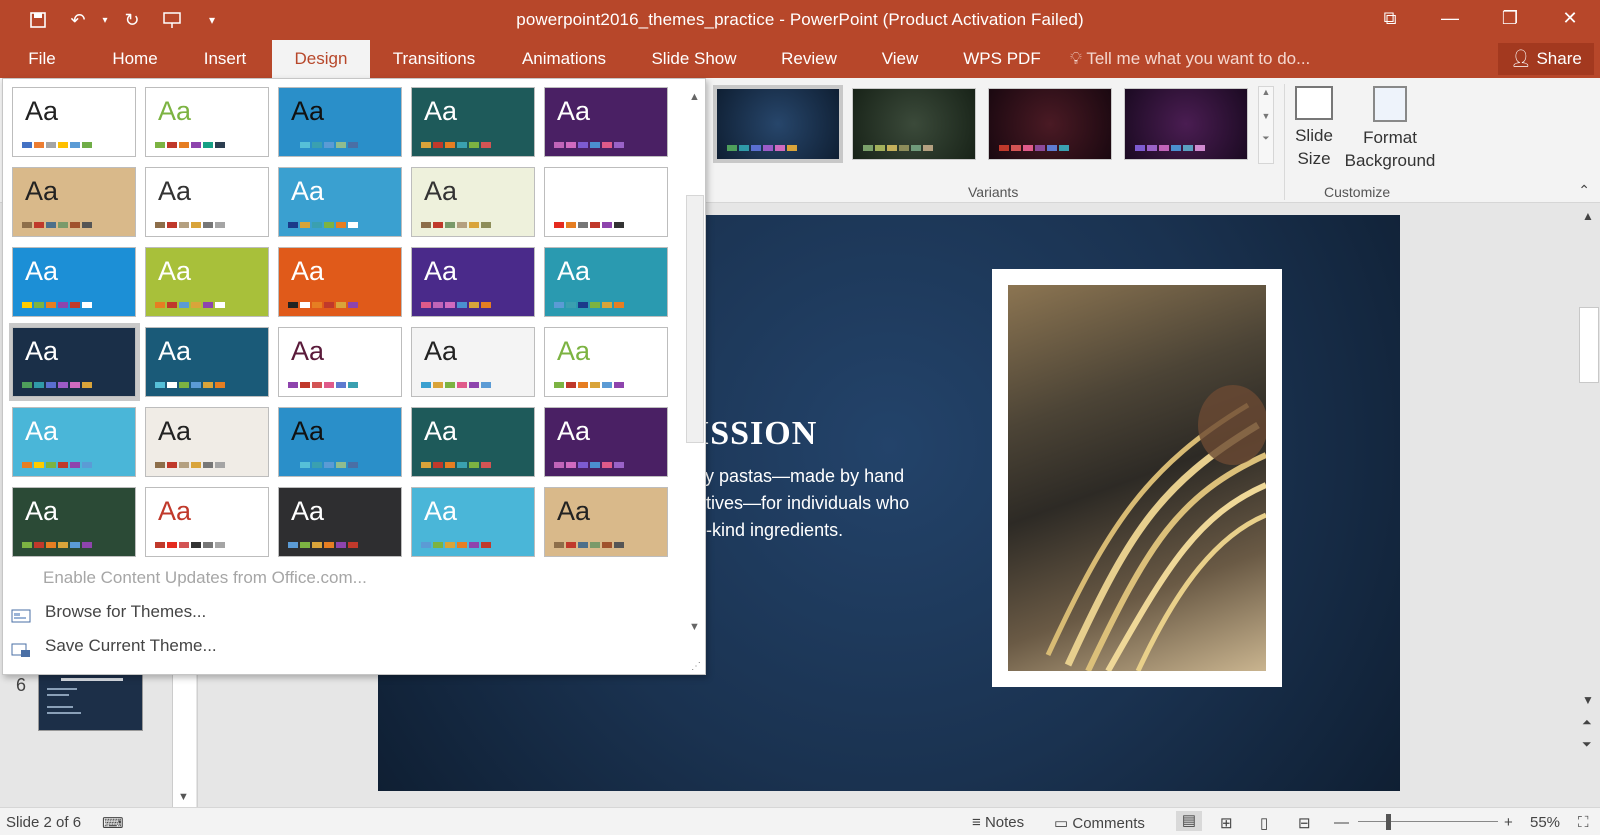 This screenshot has width=1600, height=835. I want to click on restore-button: ❐, so click(1510, 18).